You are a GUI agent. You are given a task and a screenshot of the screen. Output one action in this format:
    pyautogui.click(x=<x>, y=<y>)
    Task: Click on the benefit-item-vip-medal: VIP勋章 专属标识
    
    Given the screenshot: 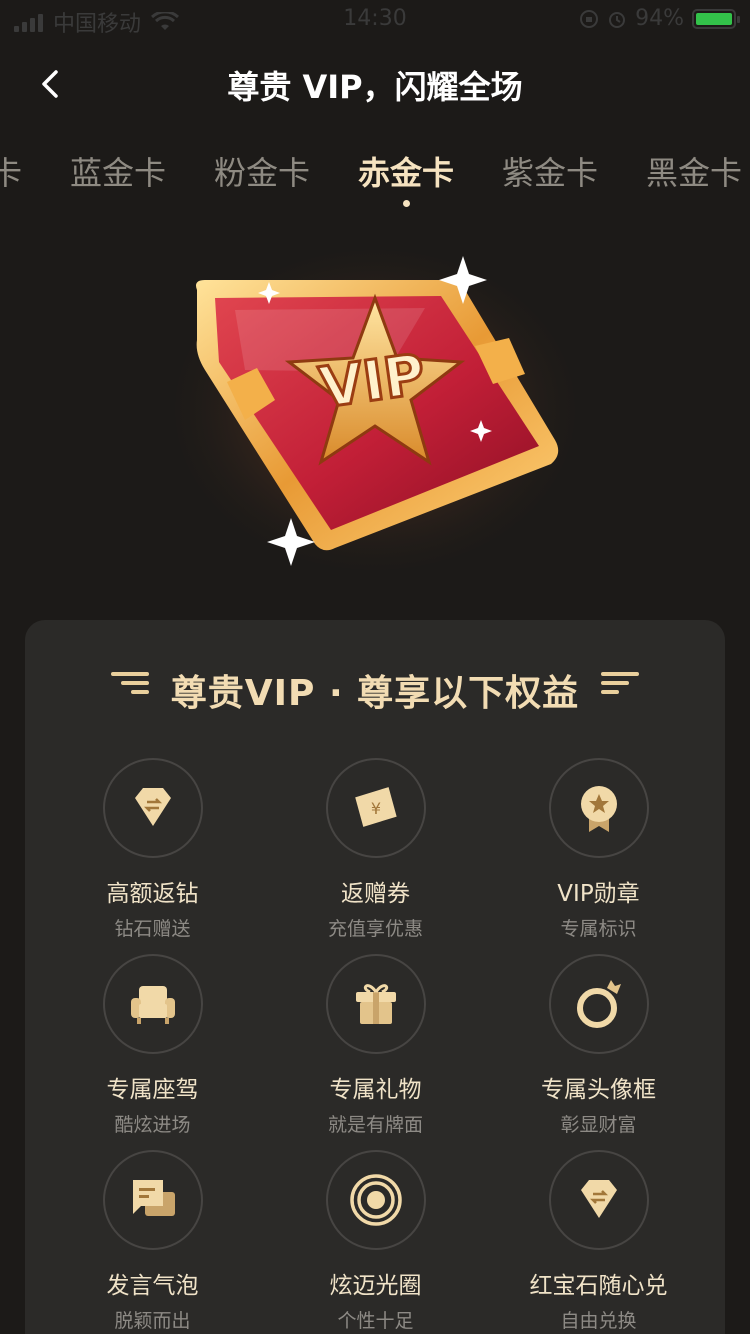 What is the action you would take?
    pyautogui.click(x=598, y=849)
    